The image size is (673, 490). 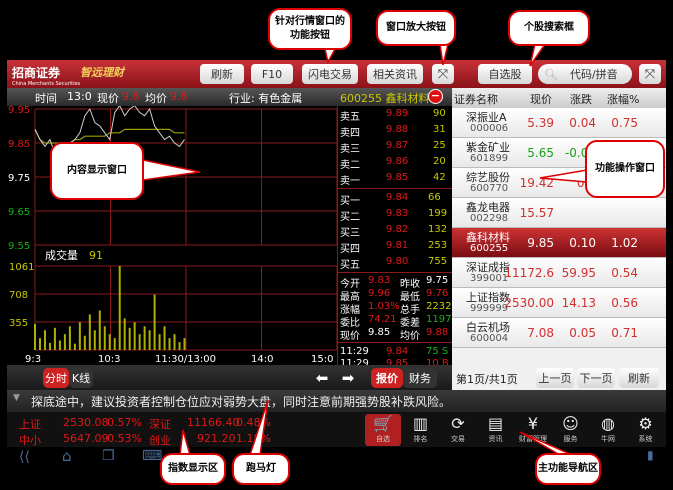 I want to click on nav-ranking: ▥ 排名, so click(x=421, y=430).